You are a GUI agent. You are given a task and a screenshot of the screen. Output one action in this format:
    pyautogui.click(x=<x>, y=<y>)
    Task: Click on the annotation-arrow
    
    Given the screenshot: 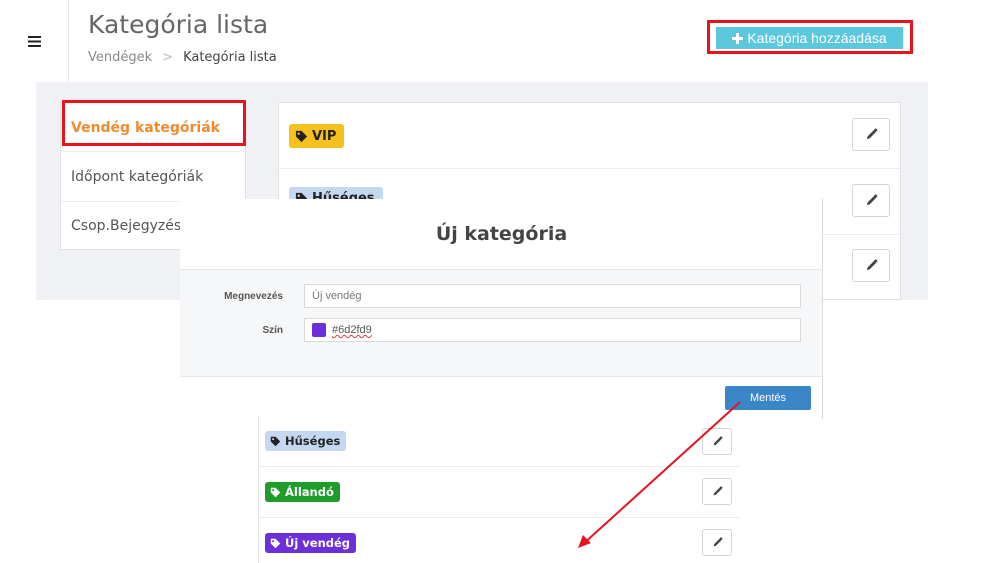 What is the action you would take?
    pyautogui.click(x=659, y=474)
    